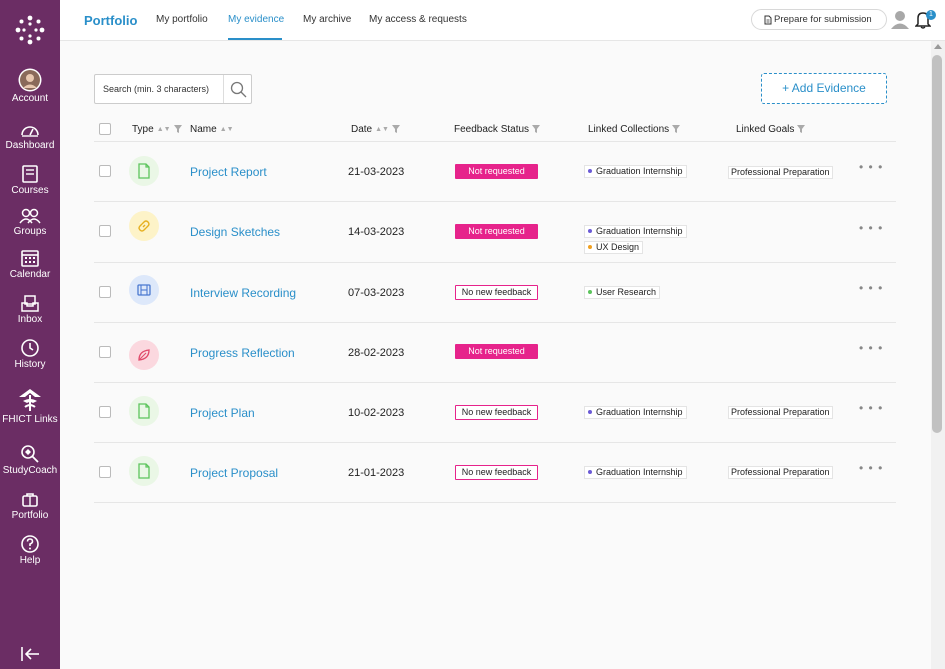 This screenshot has width=945, height=669. What do you see at coordinates (144, 226) in the screenshot?
I see `link-icon` at bounding box center [144, 226].